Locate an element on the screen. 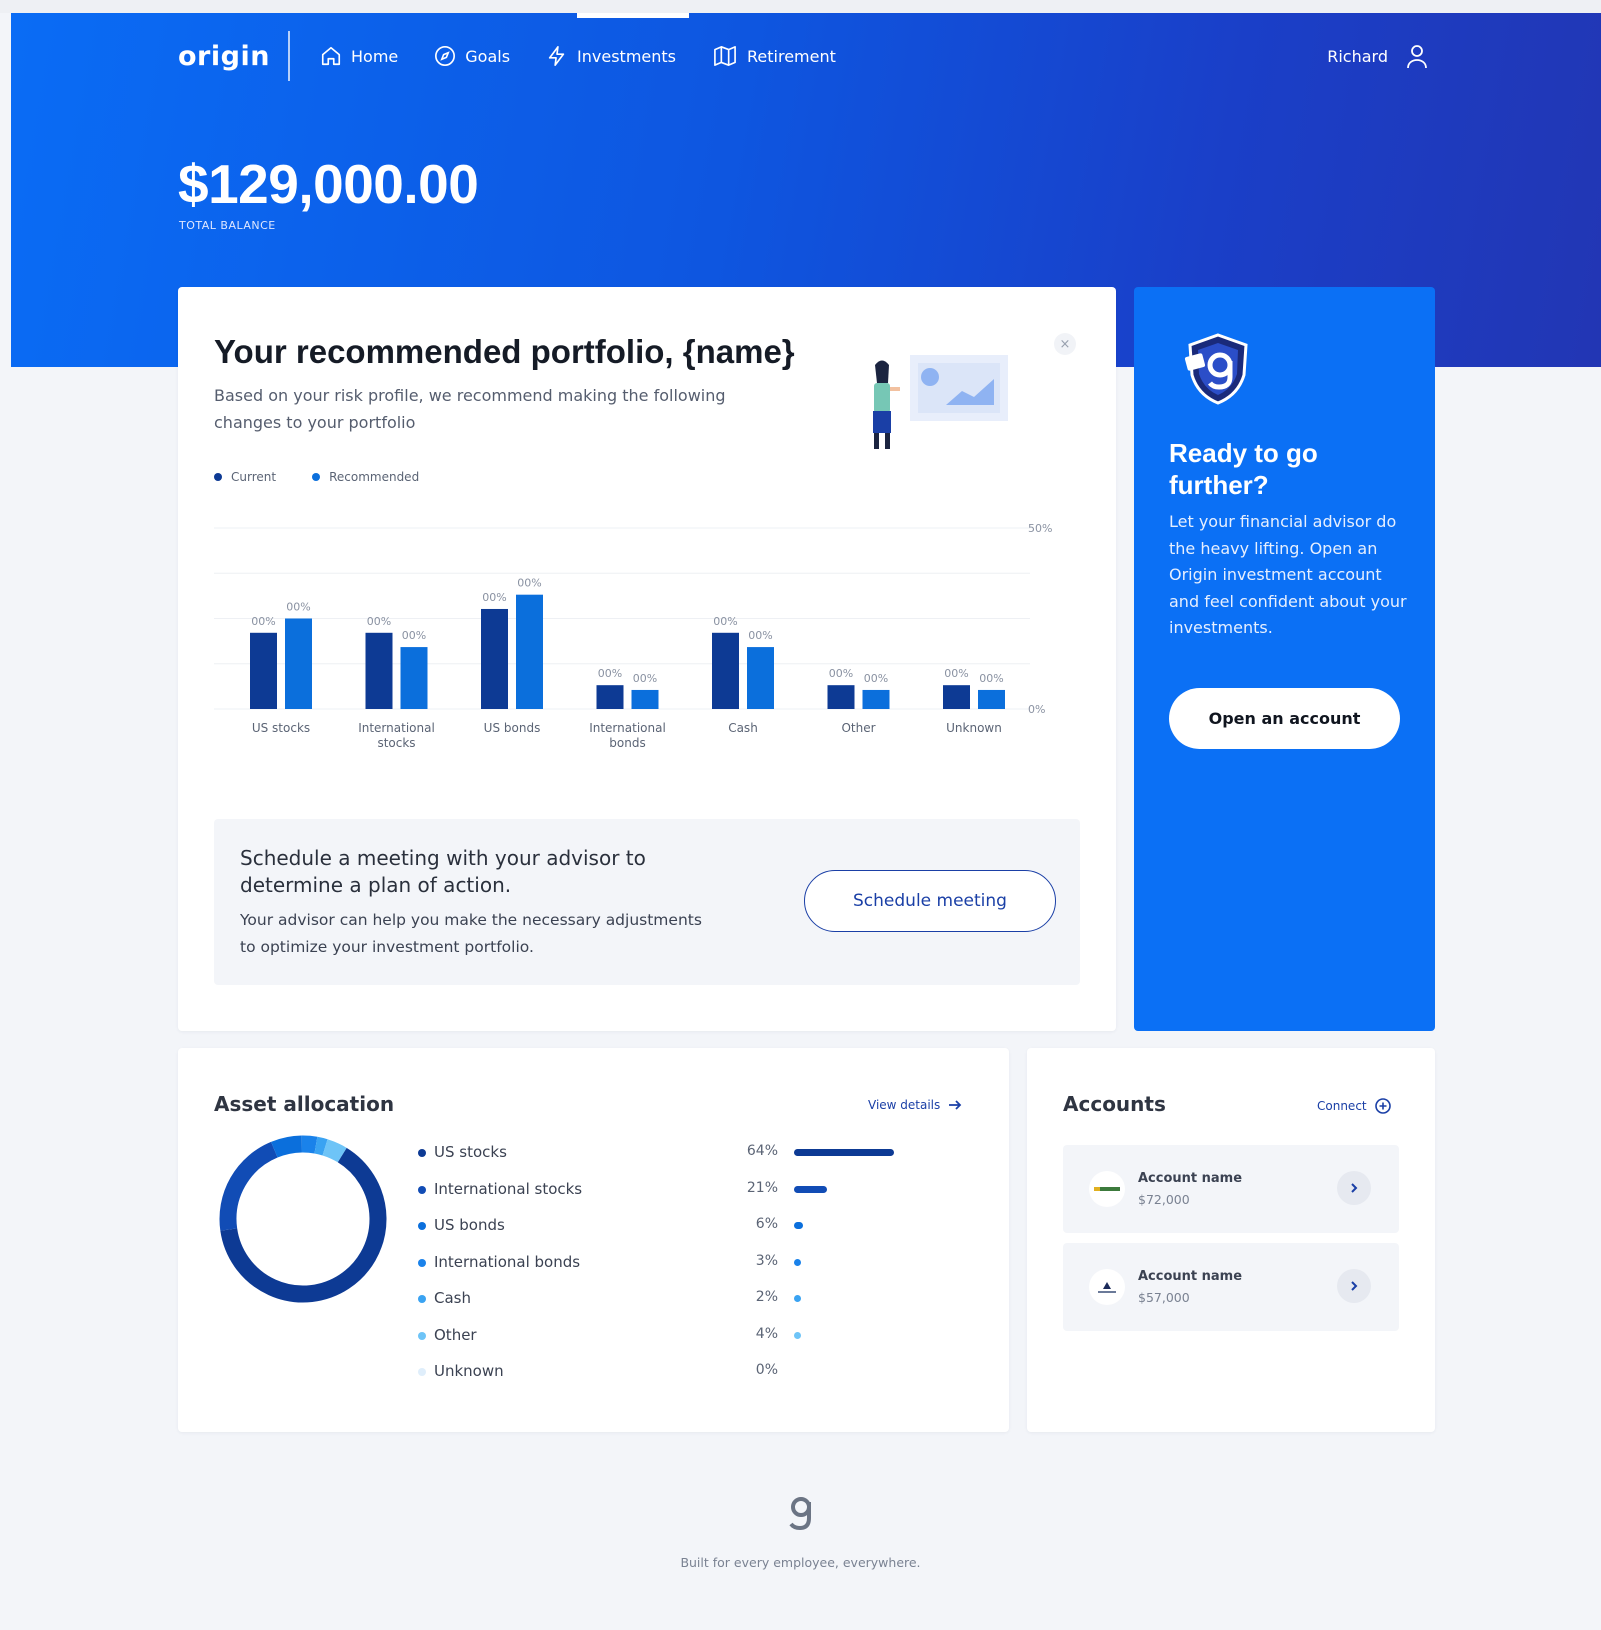 The width and height of the screenshot is (1601, 1630). allocation-row: US stocks 64% is located at coordinates (668, 1153).